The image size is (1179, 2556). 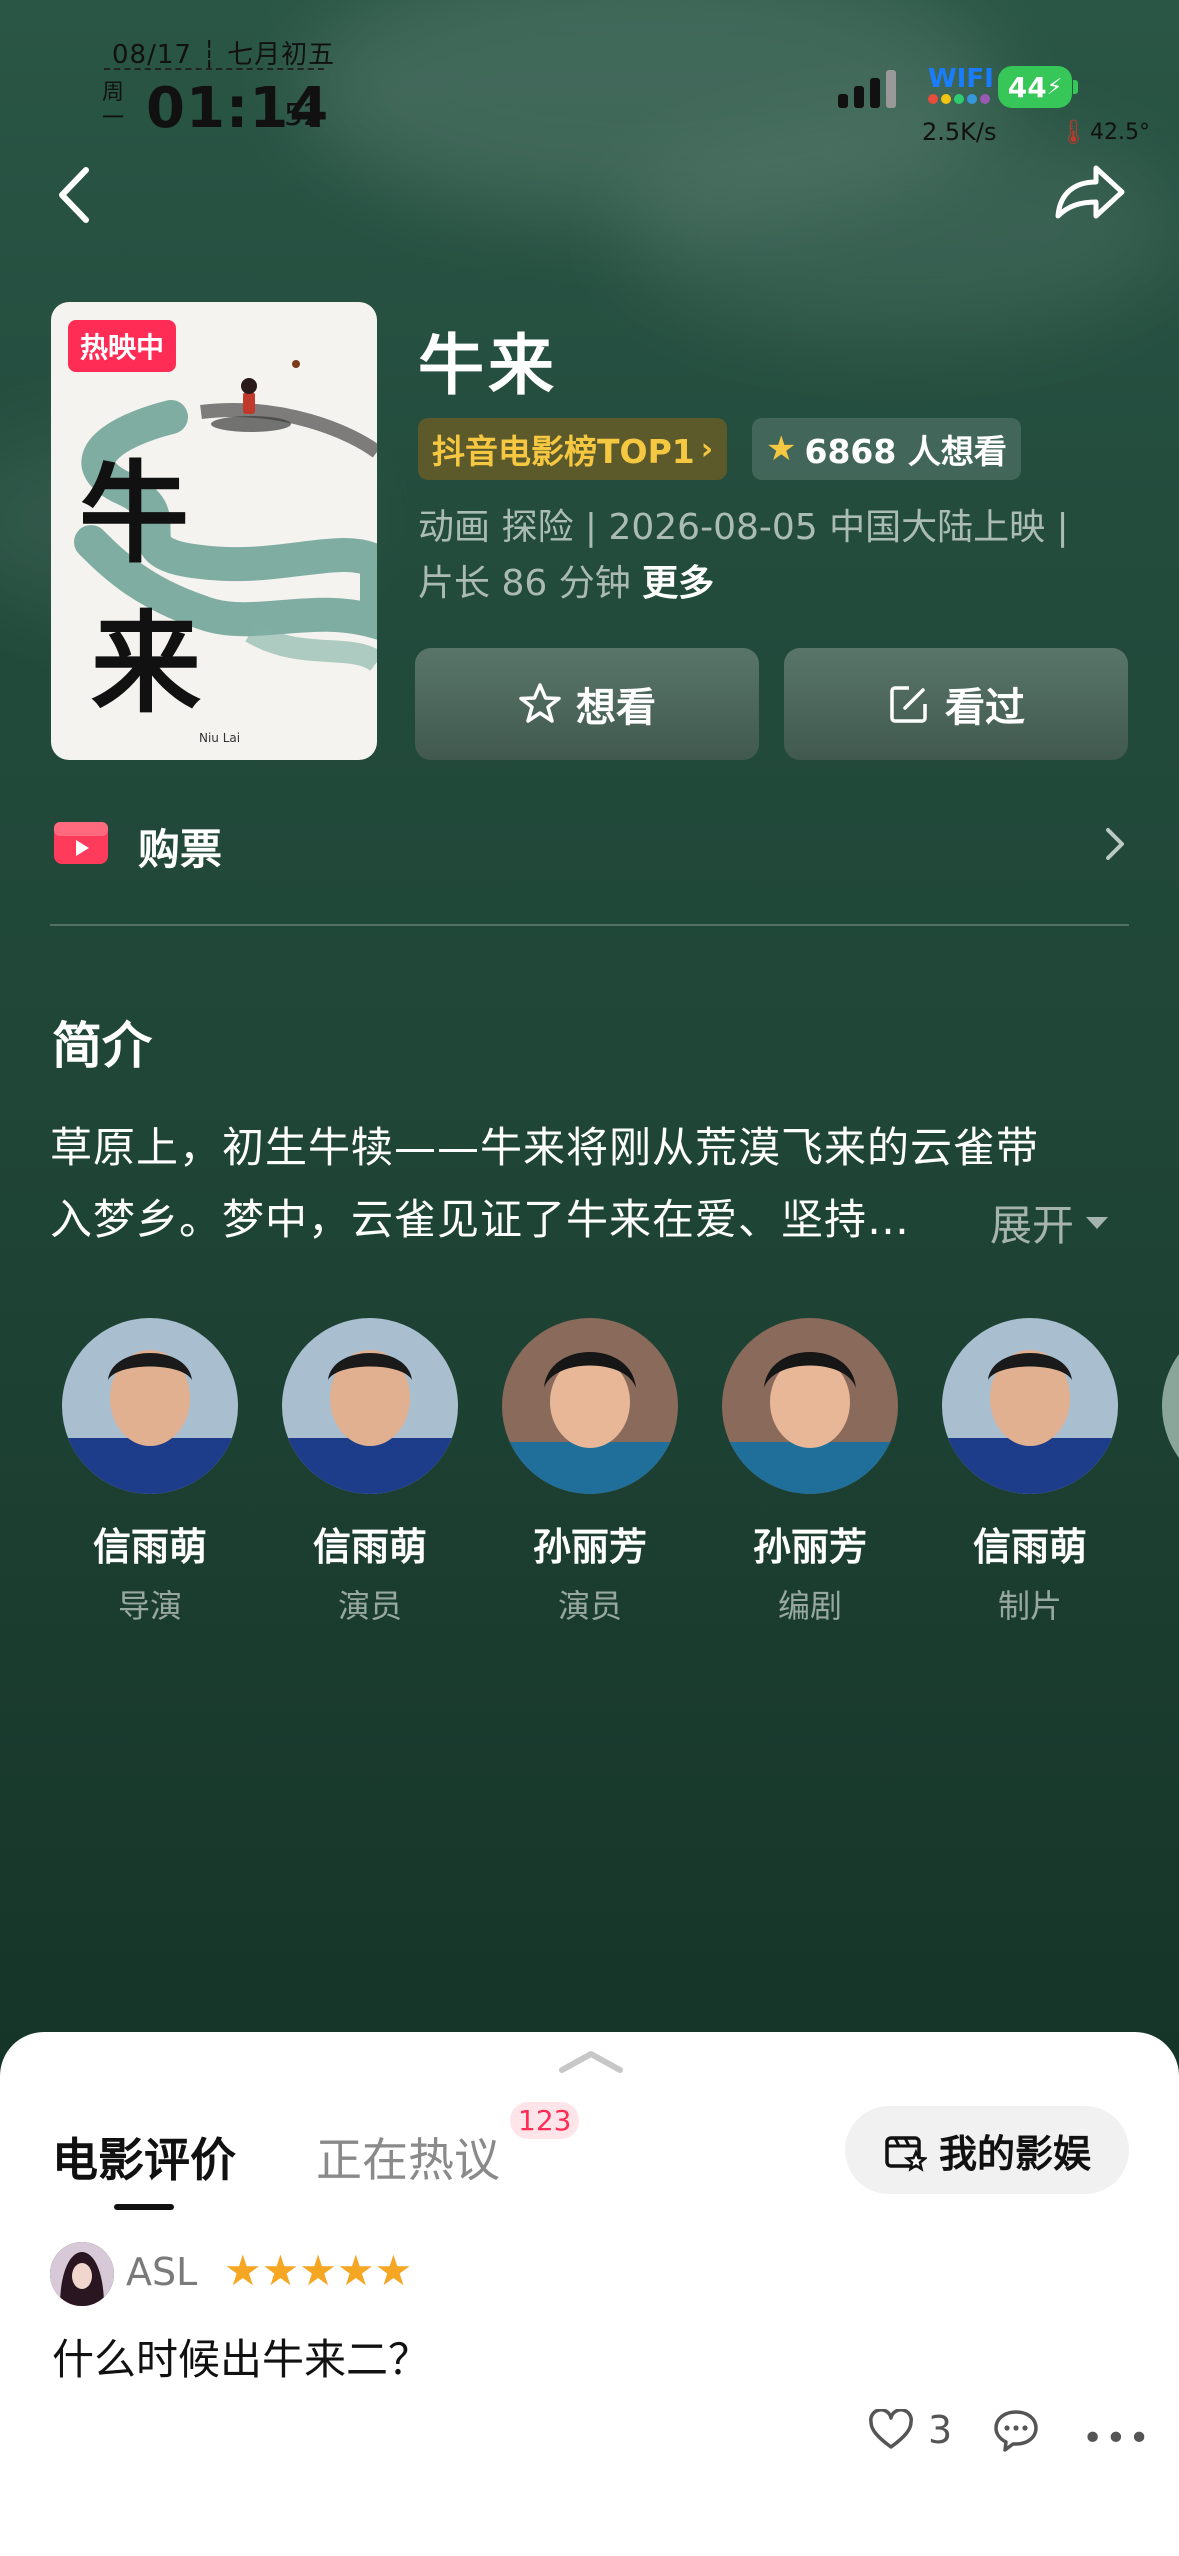 What do you see at coordinates (781, 449) in the screenshot?
I see `star-icon: ★` at bounding box center [781, 449].